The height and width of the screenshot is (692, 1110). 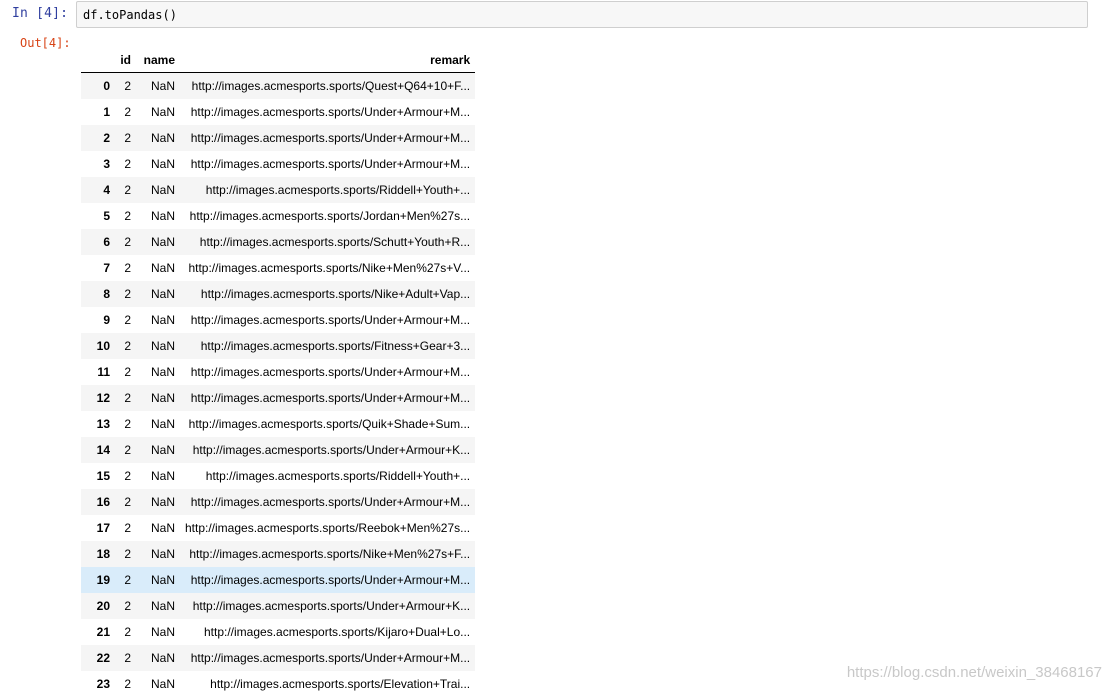 I want to click on row-index: 17, so click(x=103, y=527).